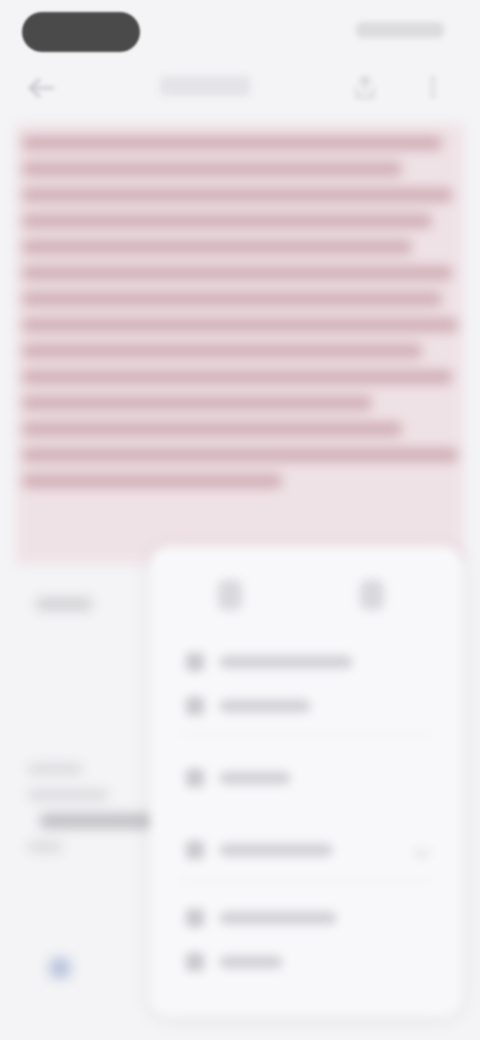  What do you see at coordinates (205, 86) in the screenshot?
I see `page-title` at bounding box center [205, 86].